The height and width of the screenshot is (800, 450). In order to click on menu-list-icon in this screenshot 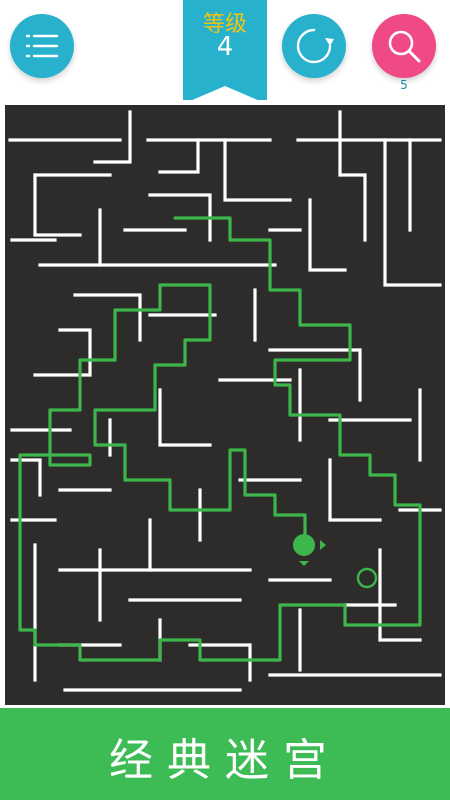, I will do `click(42, 46)`.